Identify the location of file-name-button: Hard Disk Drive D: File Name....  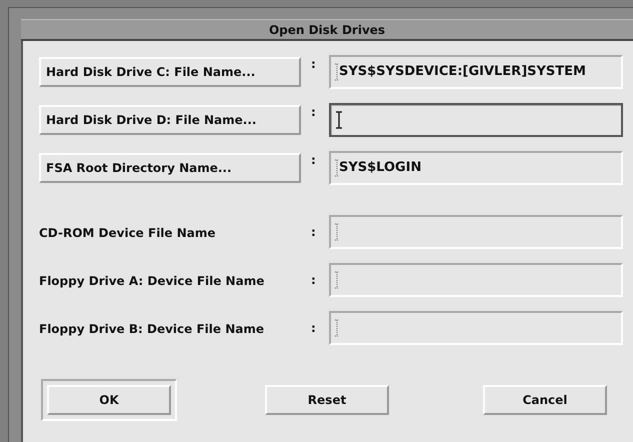
(170, 120).